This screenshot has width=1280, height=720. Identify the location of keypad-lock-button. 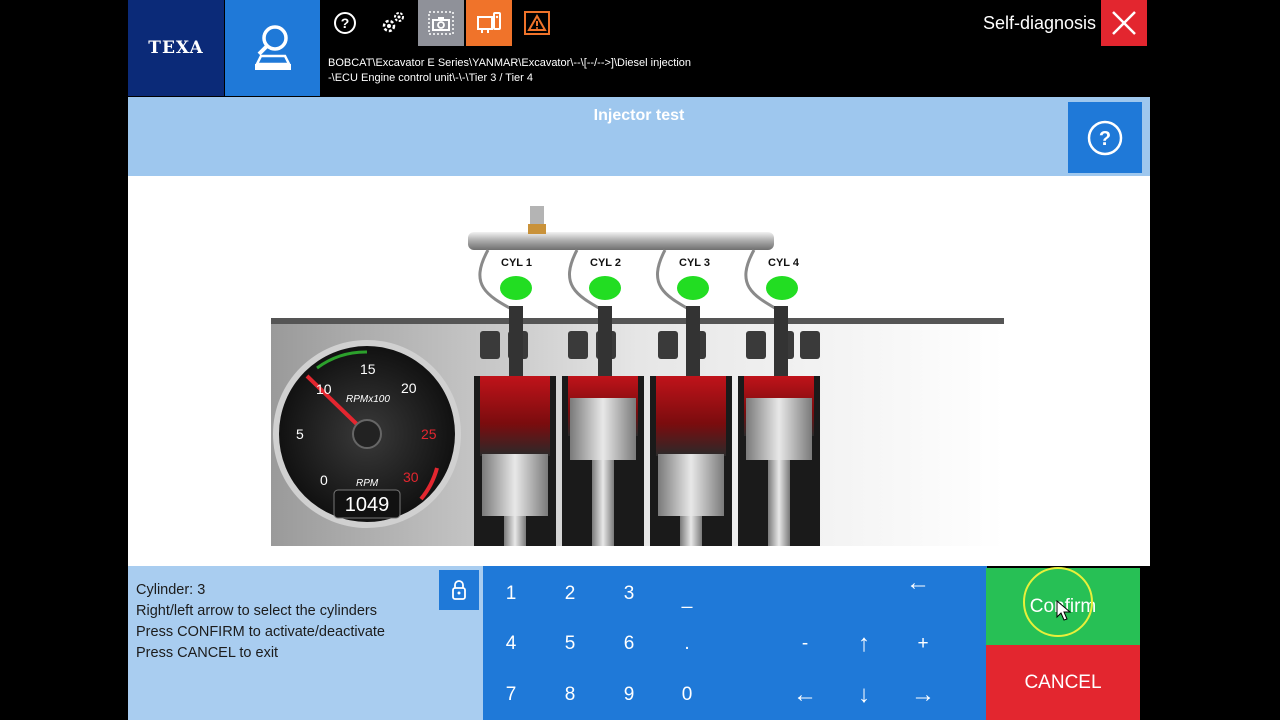
(459, 590).